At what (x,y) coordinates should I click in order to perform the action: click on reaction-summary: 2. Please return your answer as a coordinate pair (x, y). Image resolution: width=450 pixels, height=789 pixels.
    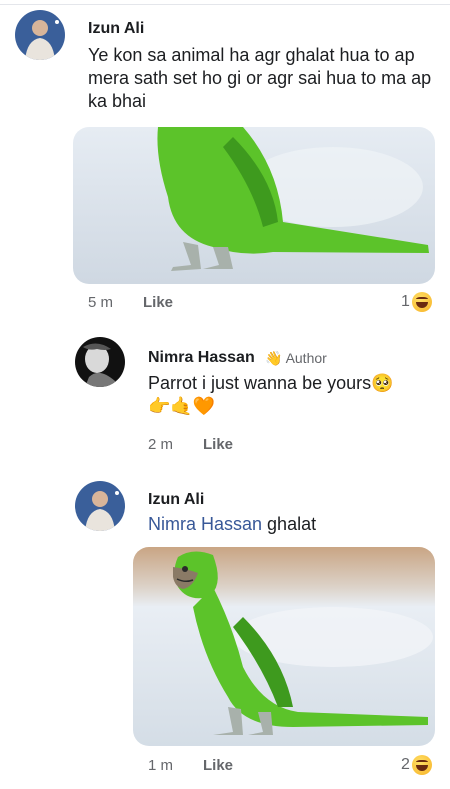
    Looking at the image, I should click on (416, 765).